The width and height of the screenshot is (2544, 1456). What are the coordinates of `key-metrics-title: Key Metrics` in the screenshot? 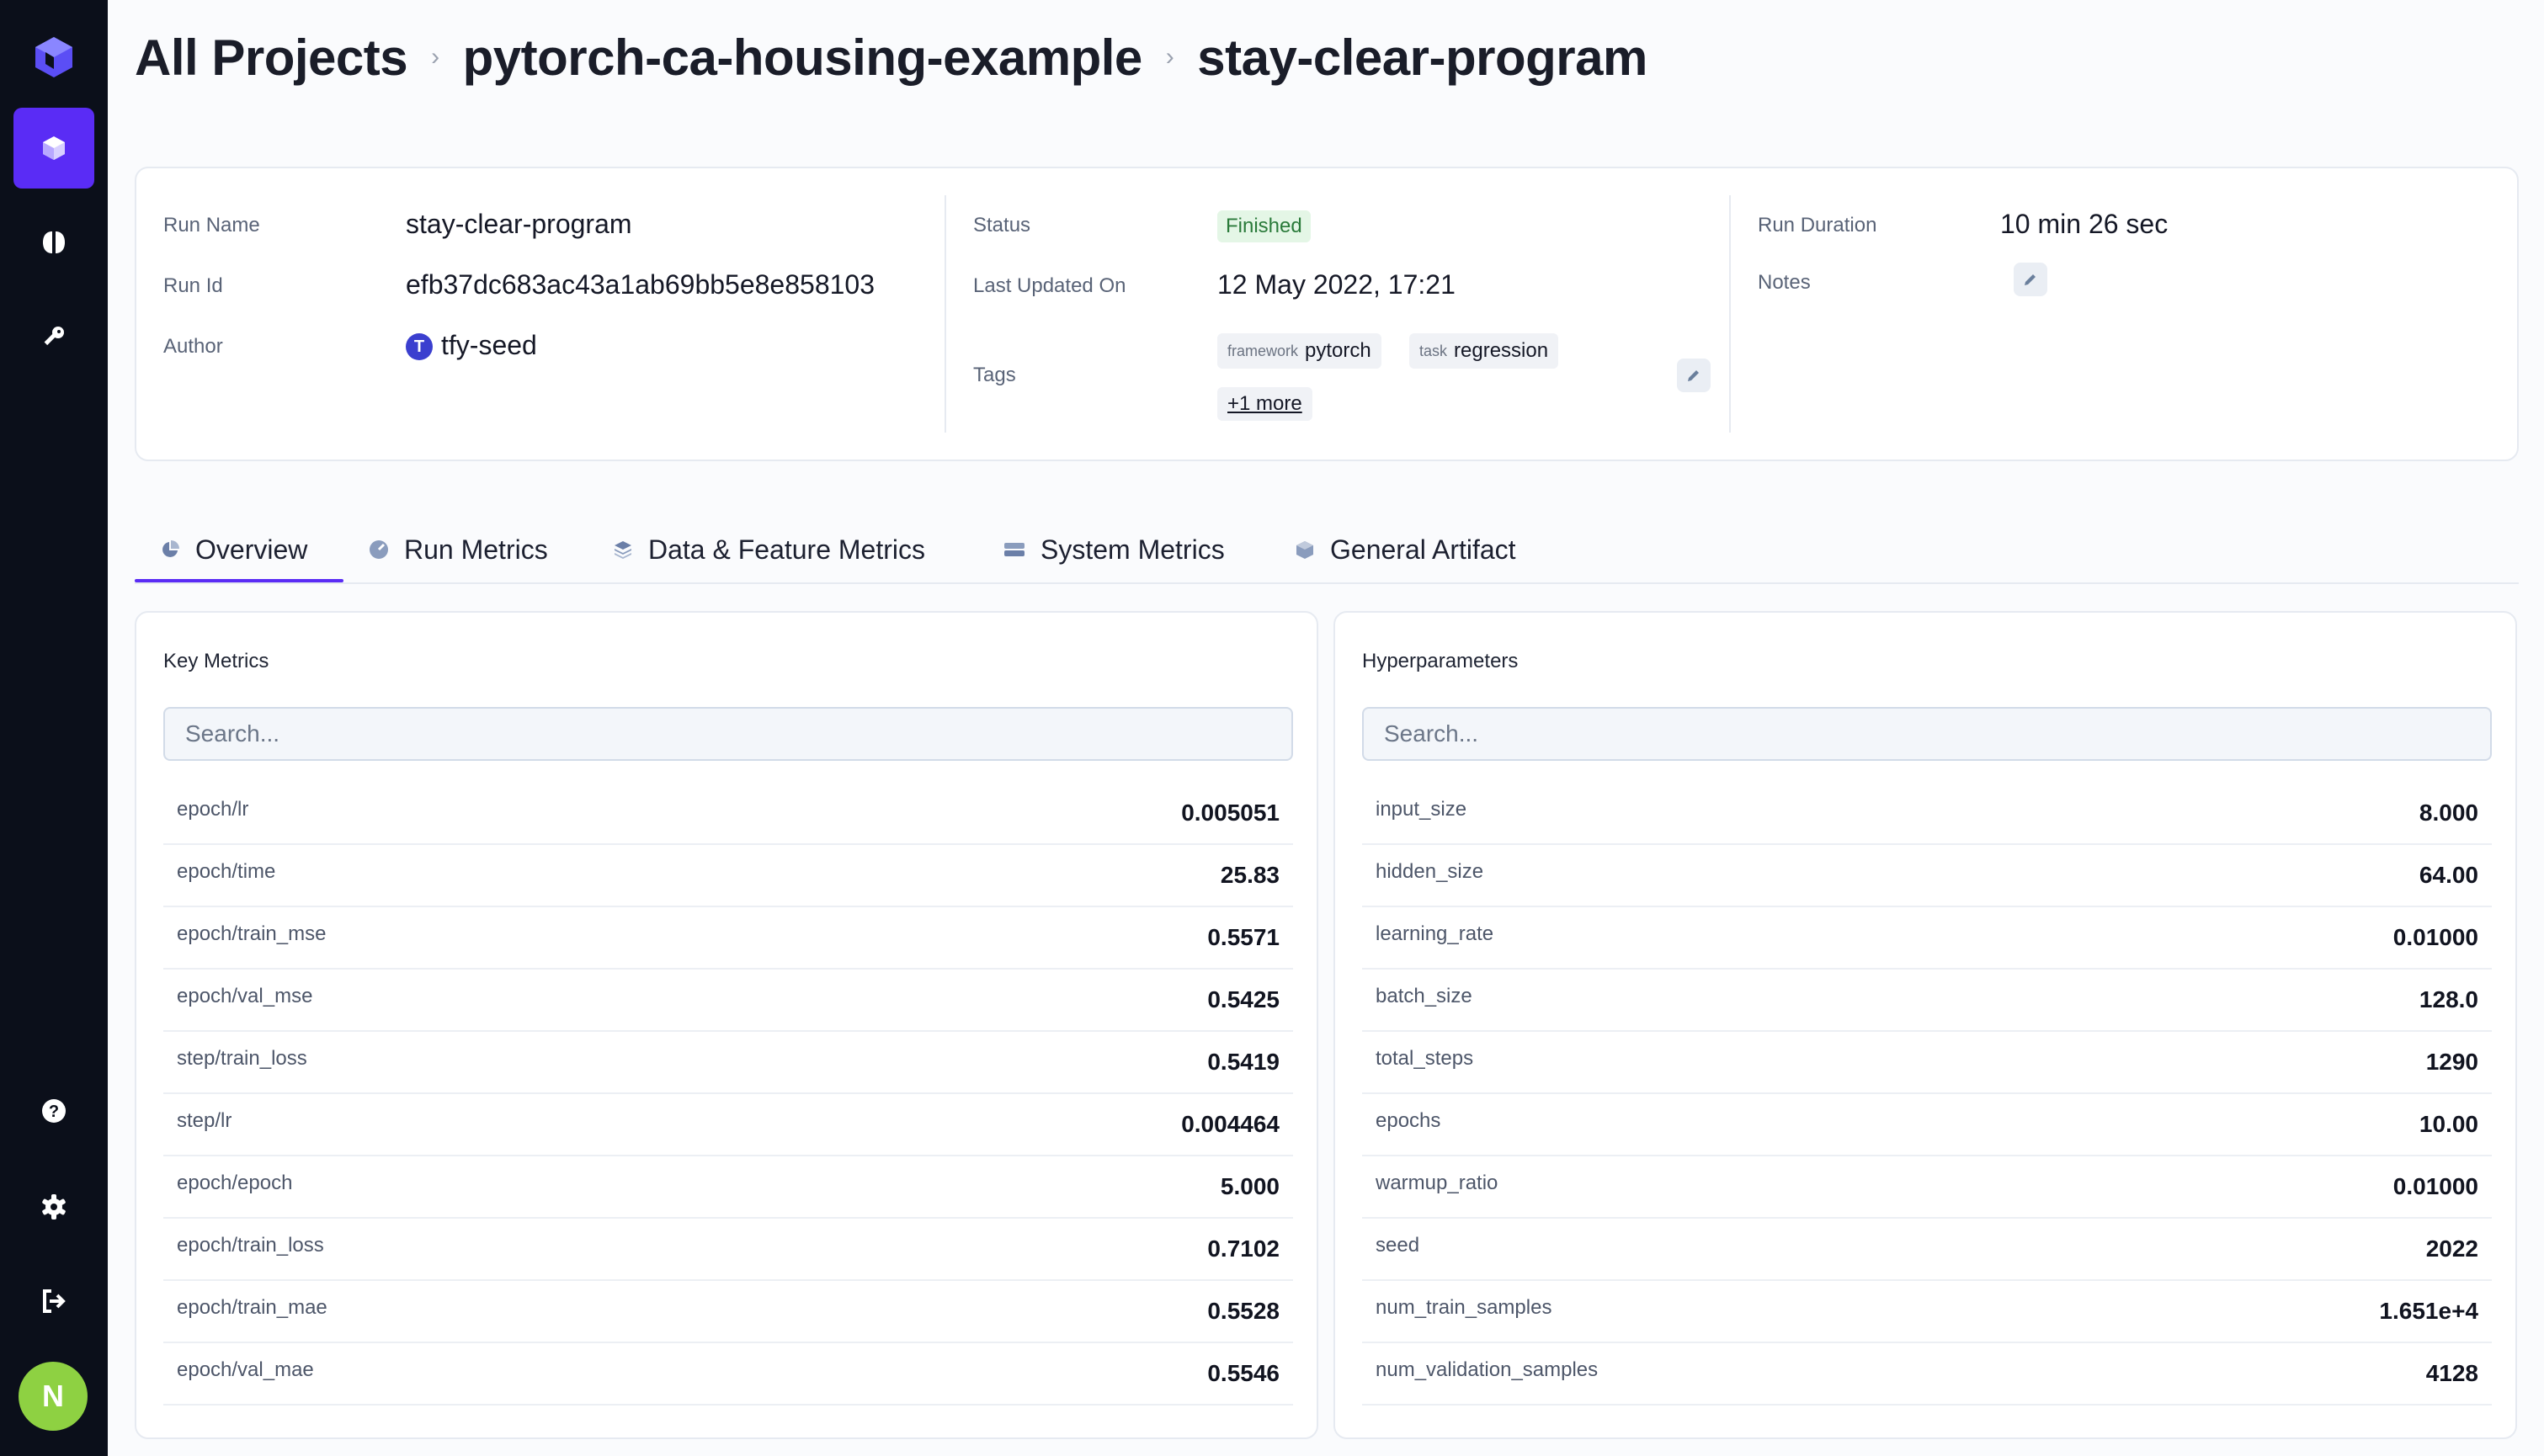 It's located at (216, 661).